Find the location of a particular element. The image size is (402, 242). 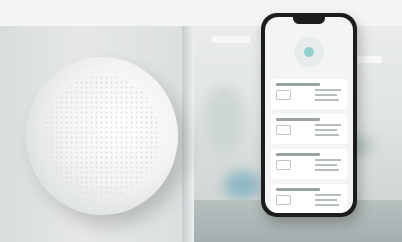

ceiling-light is located at coordinates (231, 39).